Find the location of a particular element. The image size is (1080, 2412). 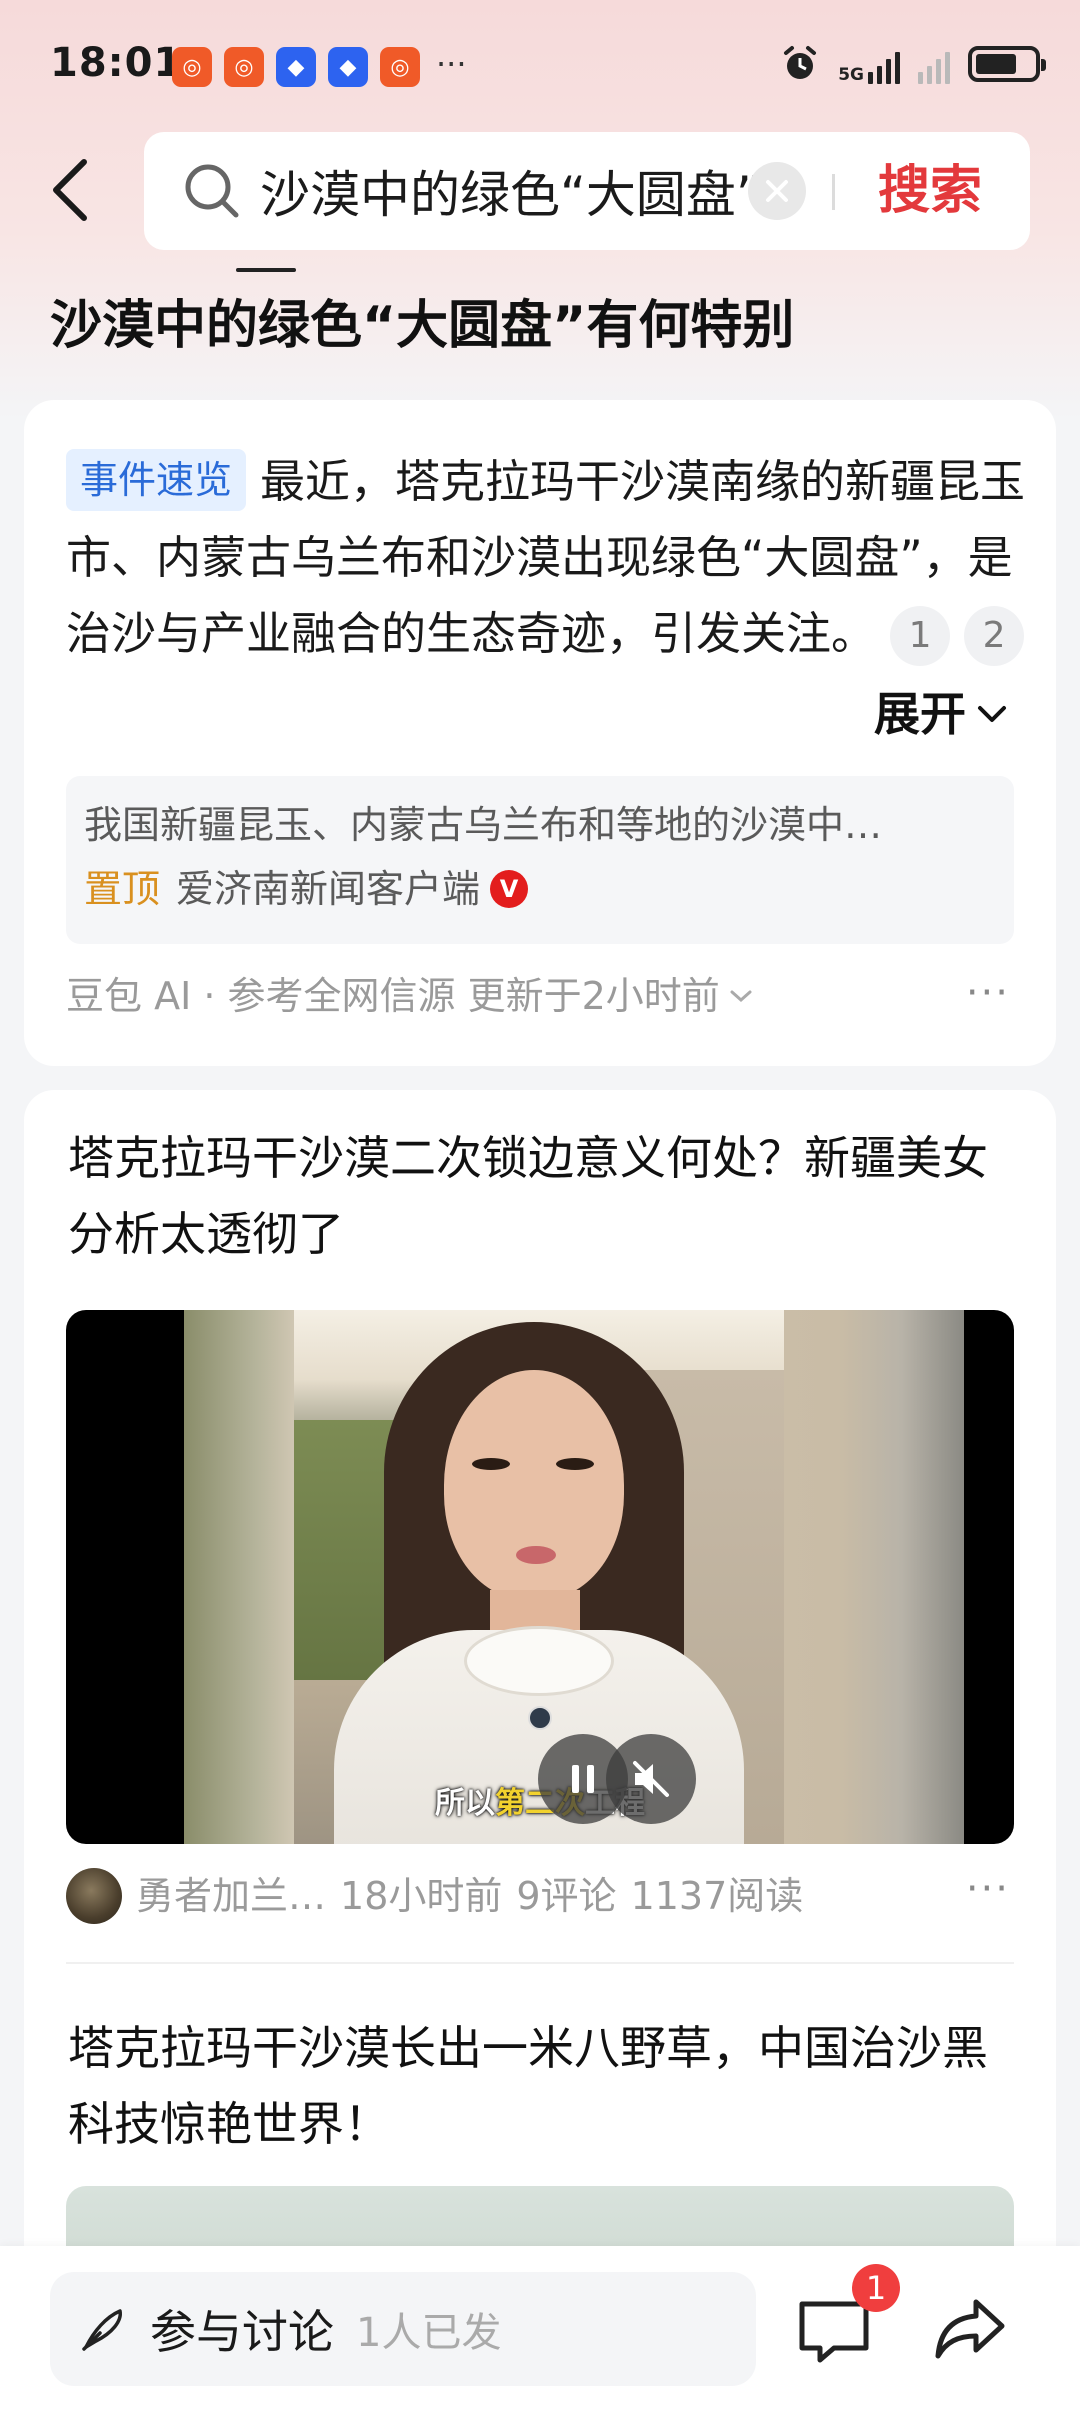

share-icon is located at coordinates (970, 2329).